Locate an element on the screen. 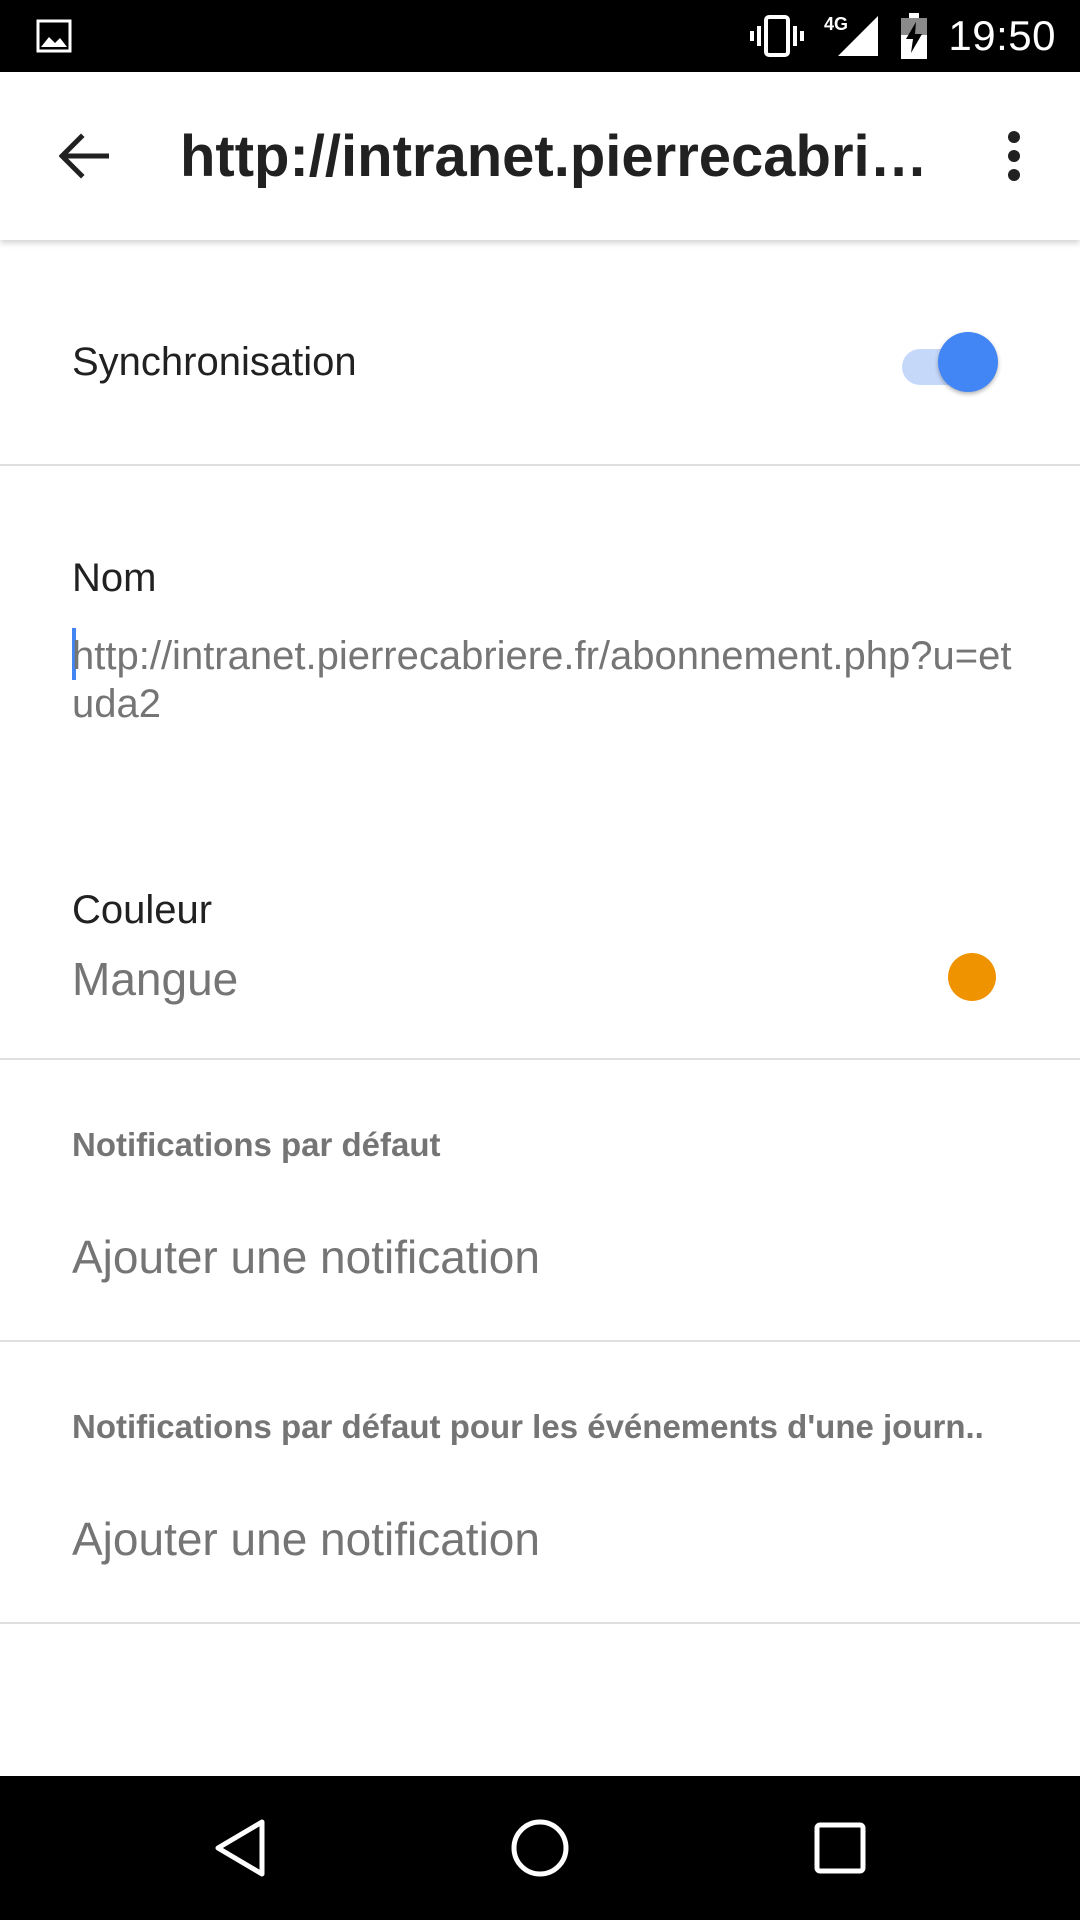 This screenshot has width=1080, height=1920. name-label: Nom is located at coordinates (114, 578).